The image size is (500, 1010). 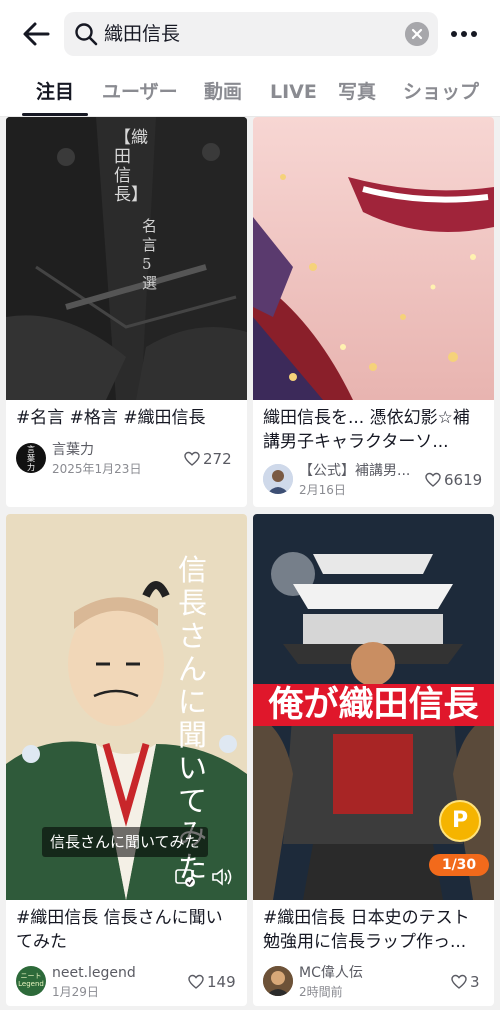 What do you see at coordinates (125, 842) in the screenshot?
I see `video-caption: 信長さんに聞いてみた` at bounding box center [125, 842].